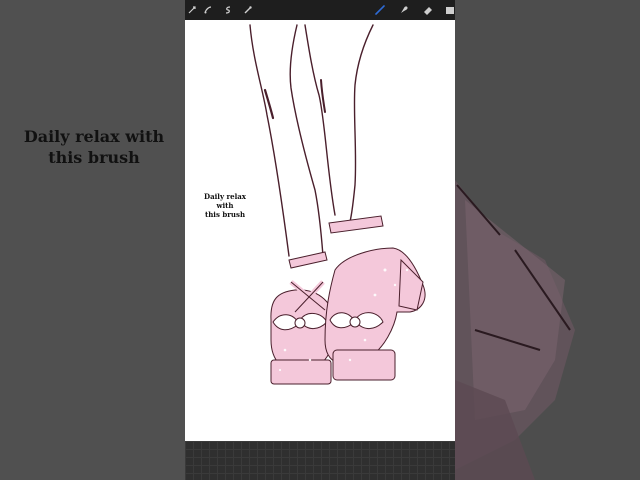 The width and height of the screenshot is (640, 480). Describe the element at coordinates (428, 10) in the screenshot. I see `eraser-icon` at that location.